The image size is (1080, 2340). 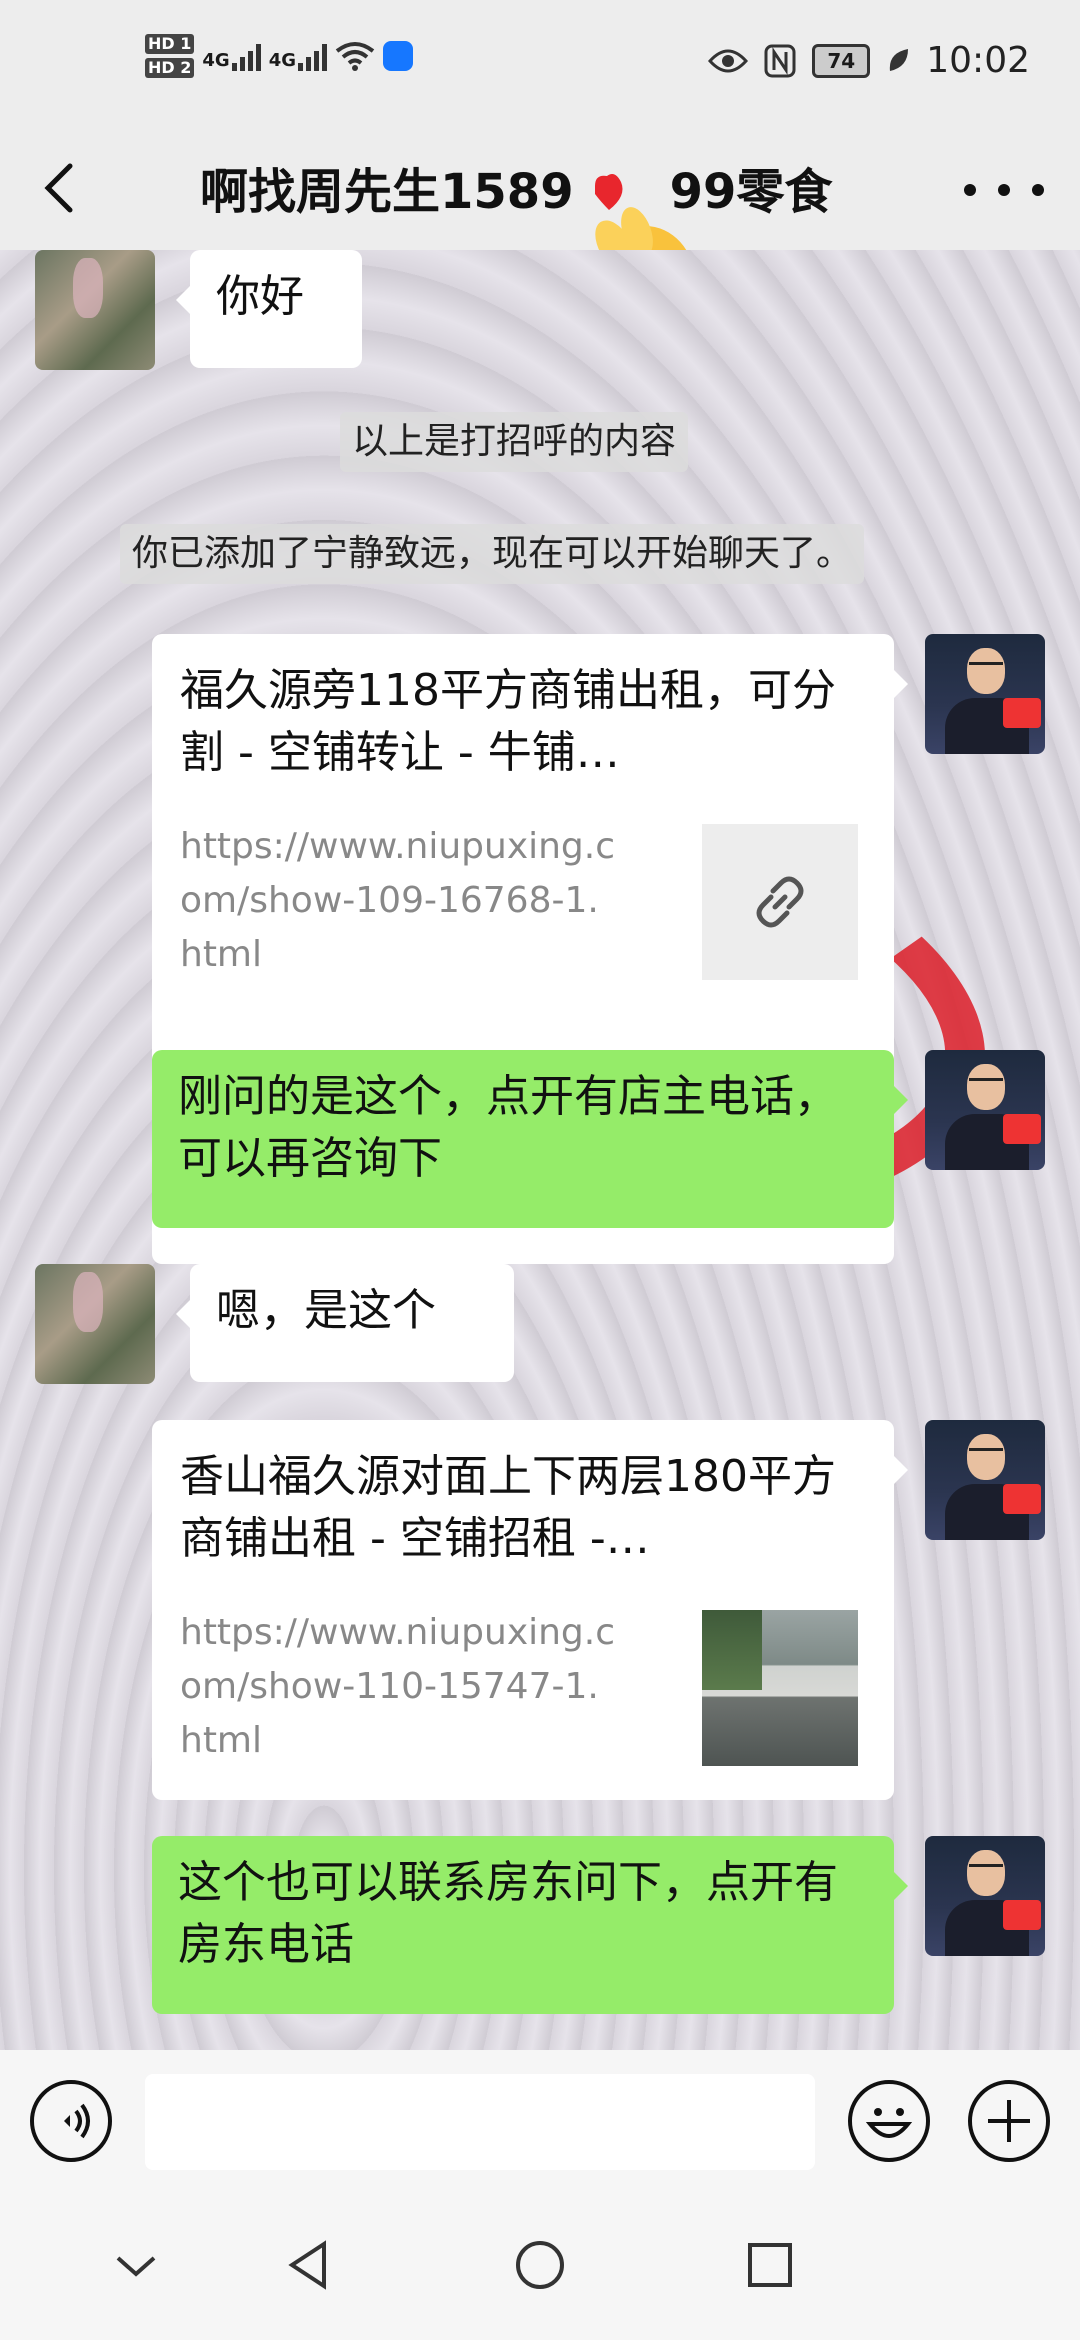 I want to click on collapse-icon, so click(x=136, y=2265).